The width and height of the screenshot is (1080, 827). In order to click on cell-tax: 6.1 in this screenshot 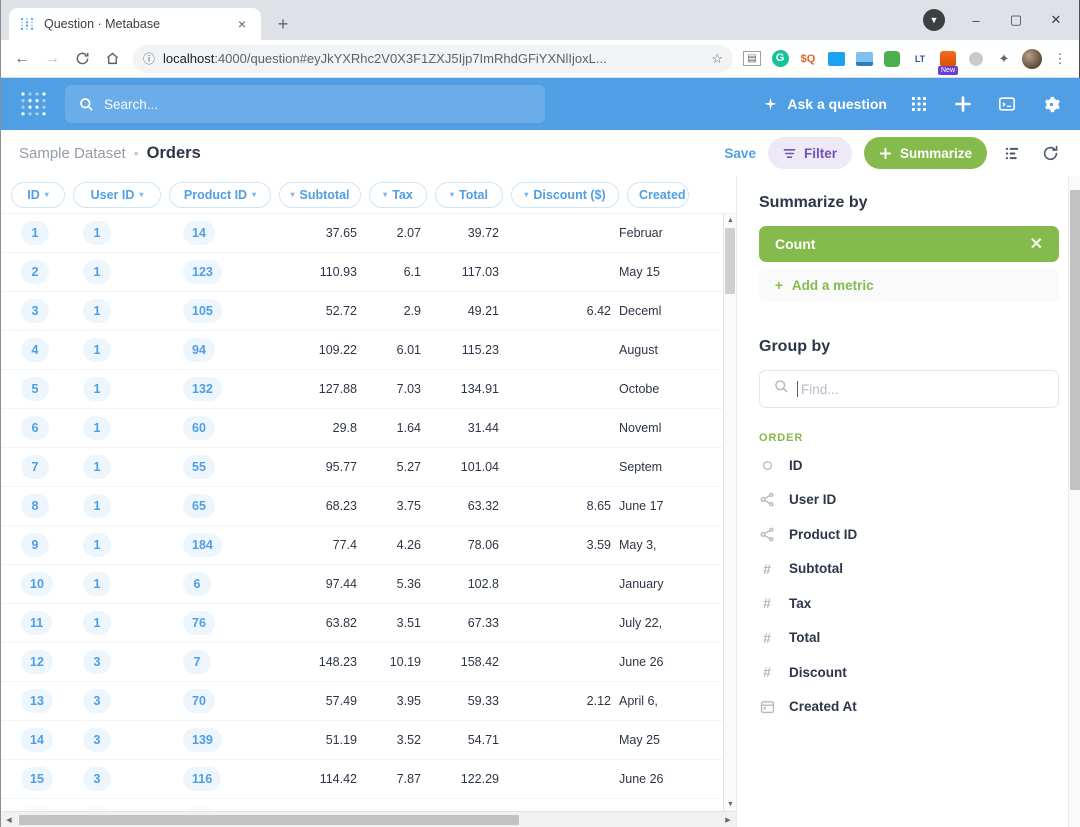, I will do `click(389, 272)`.